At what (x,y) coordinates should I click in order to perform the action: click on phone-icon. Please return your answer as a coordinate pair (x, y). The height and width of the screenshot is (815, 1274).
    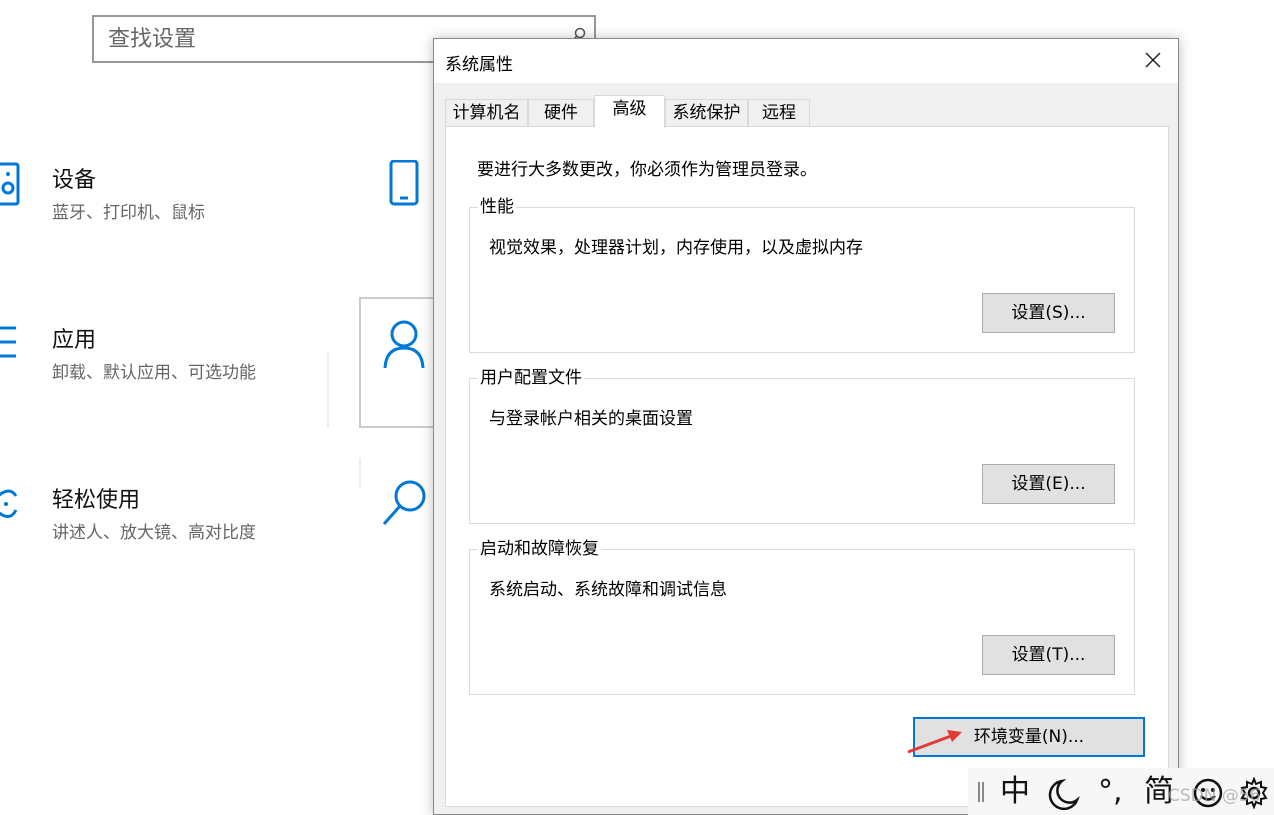
    Looking at the image, I should click on (408, 190).